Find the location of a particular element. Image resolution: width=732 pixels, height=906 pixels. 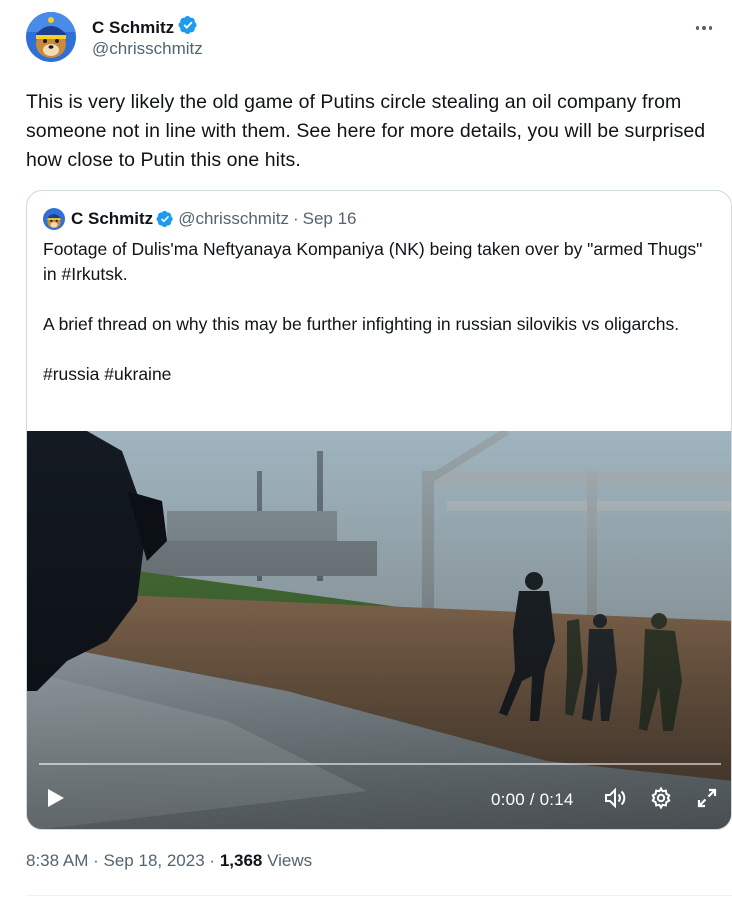

quoted-hashtags: #russia #ukraine is located at coordinates (379, 374).